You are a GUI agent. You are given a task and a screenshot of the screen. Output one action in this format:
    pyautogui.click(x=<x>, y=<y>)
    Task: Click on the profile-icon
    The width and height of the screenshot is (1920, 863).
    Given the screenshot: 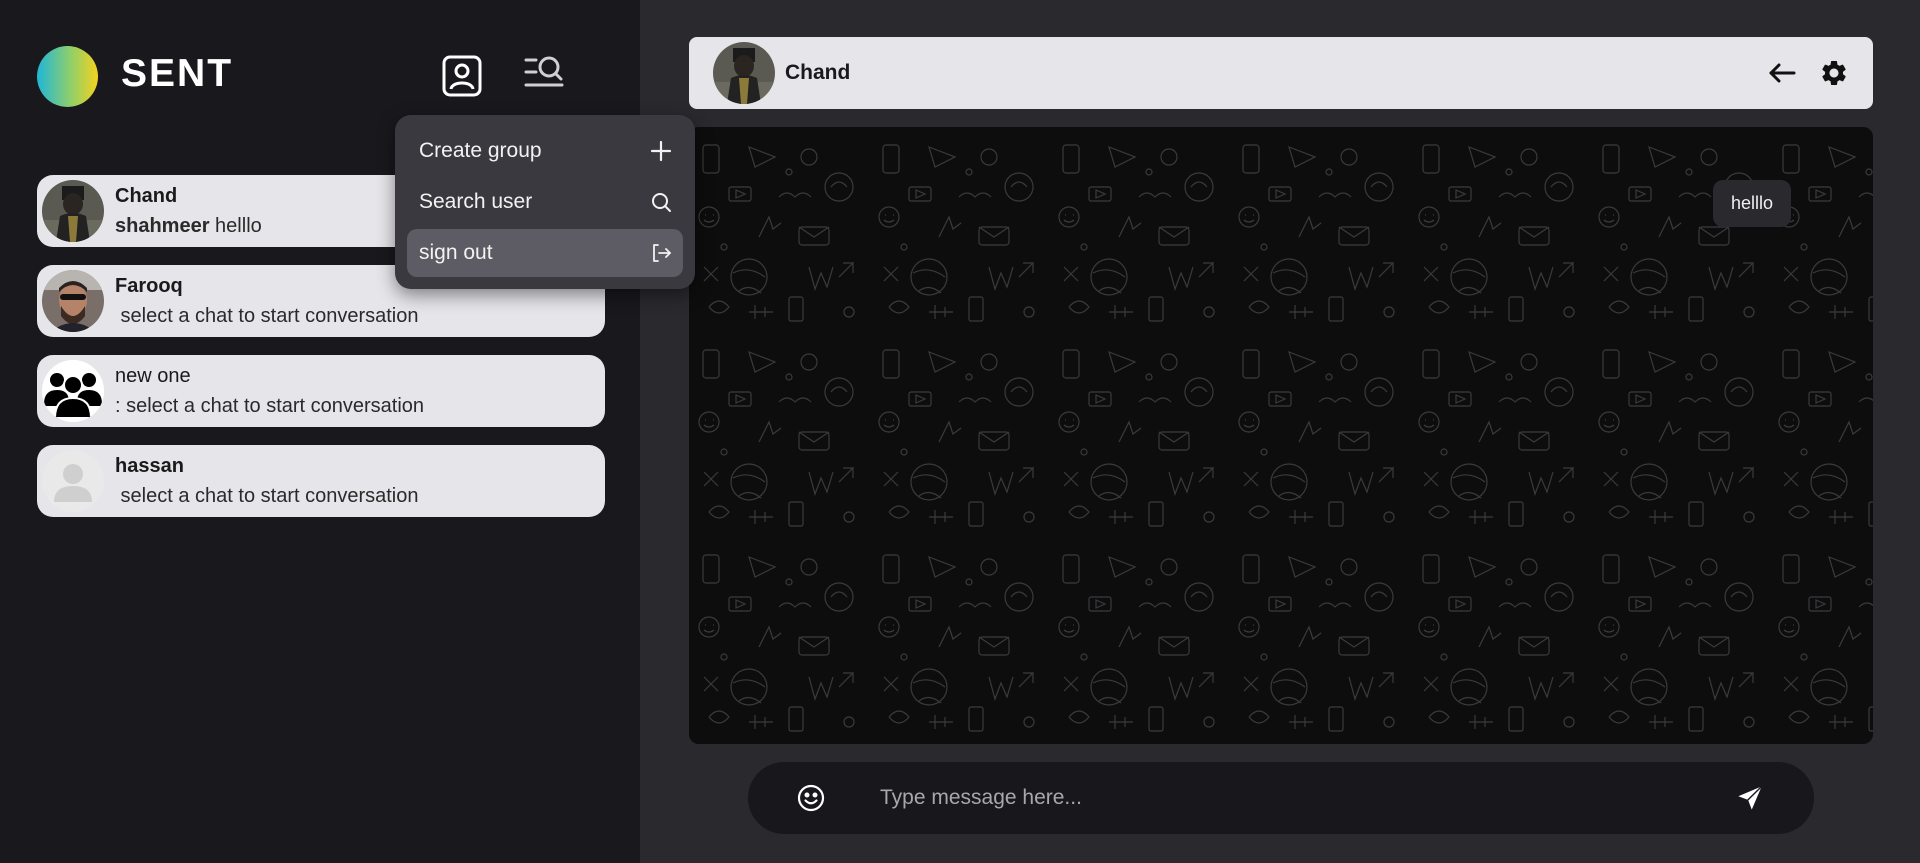 What is the action you would take?
    pyautogui.click(x=462, y=76)
    